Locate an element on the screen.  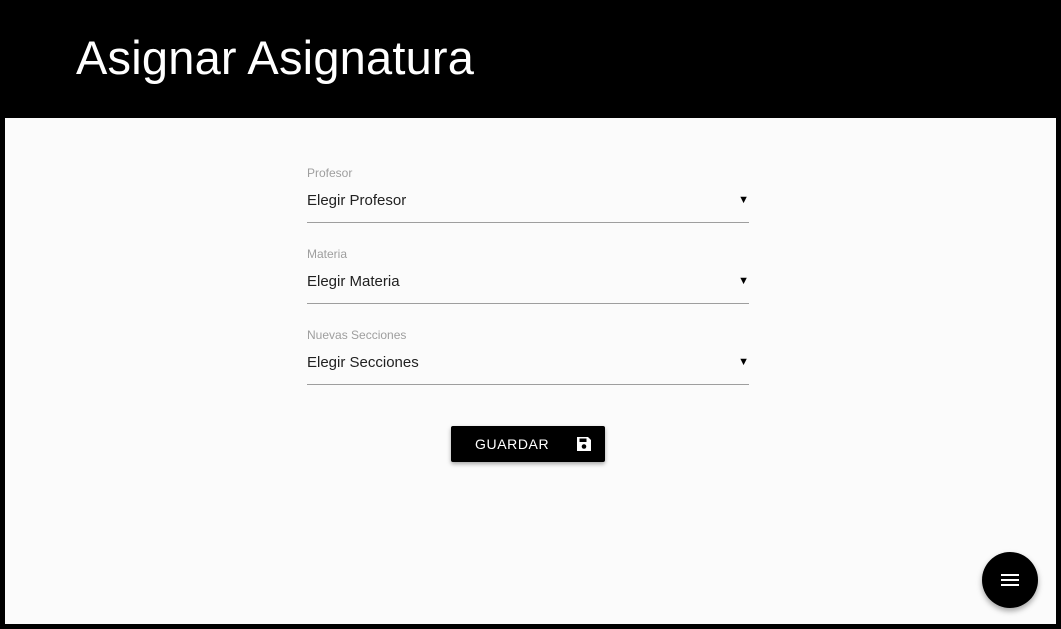
materia-select-value: Elegir Materia is located at coordinates (353, 281).